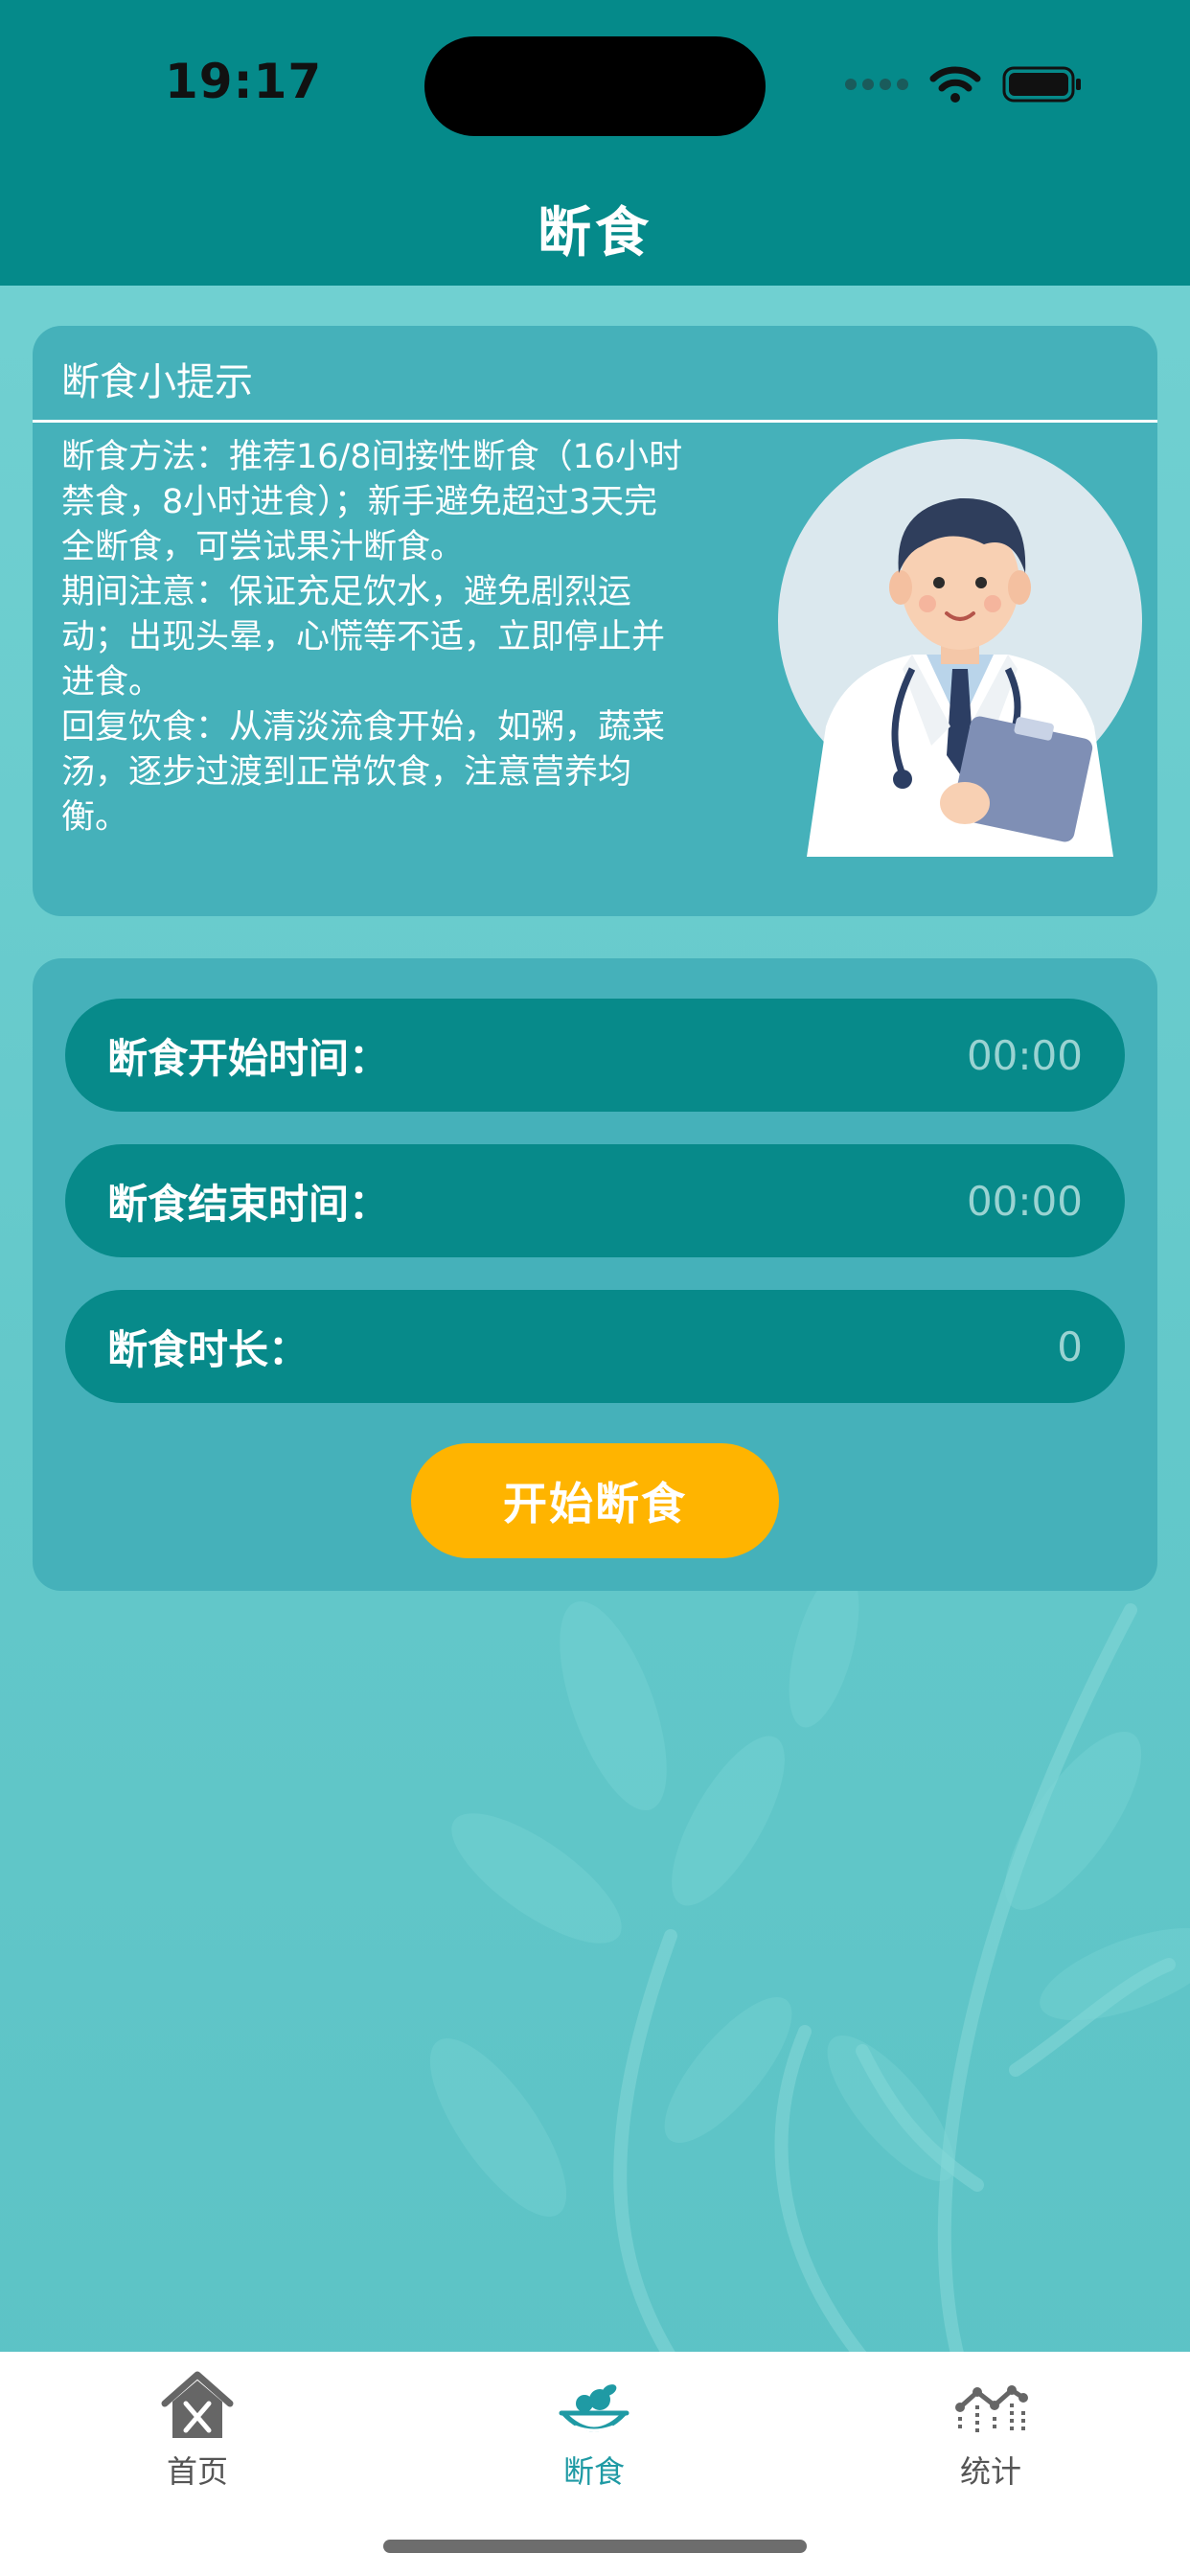  I want to click on status-icons, so click(964, 85).